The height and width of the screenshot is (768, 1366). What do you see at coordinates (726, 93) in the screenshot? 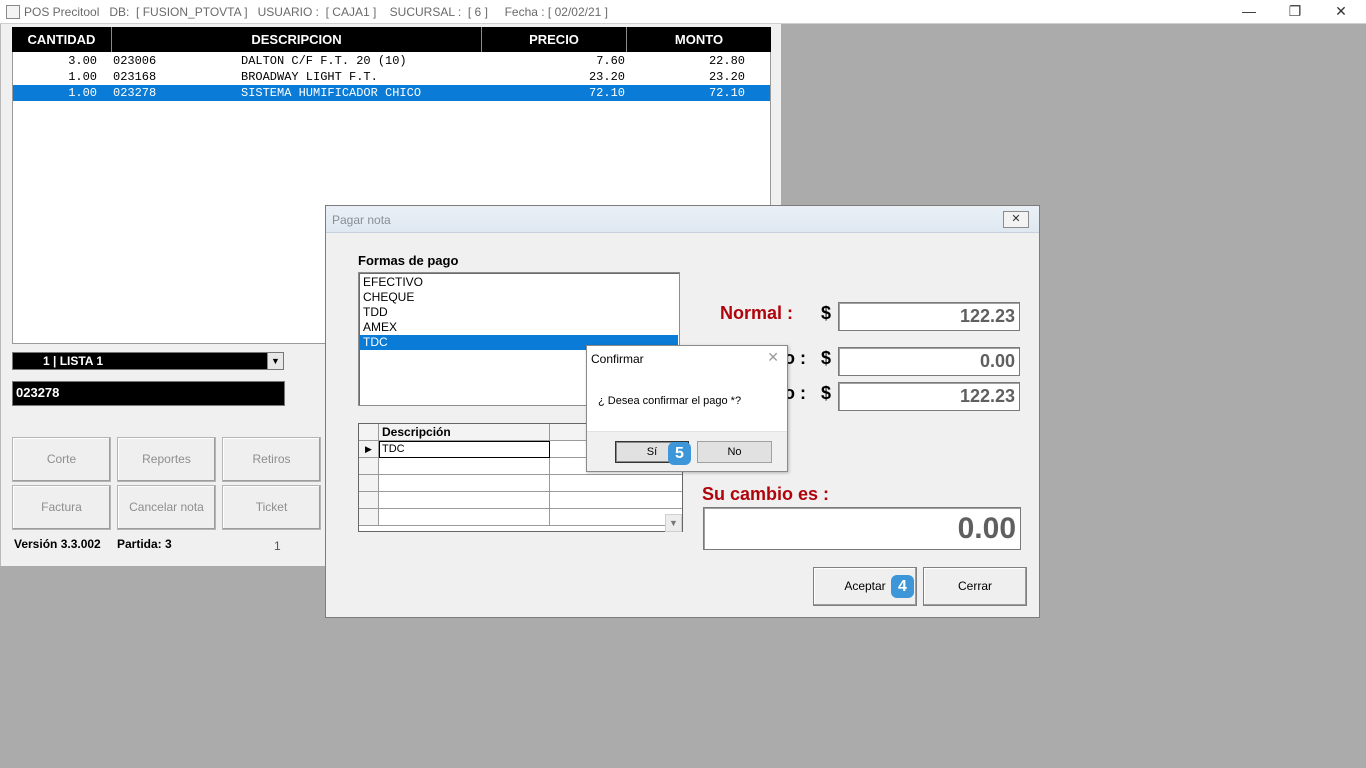
I see `cell-monto: 72.10` at bounding box center [726, 93].